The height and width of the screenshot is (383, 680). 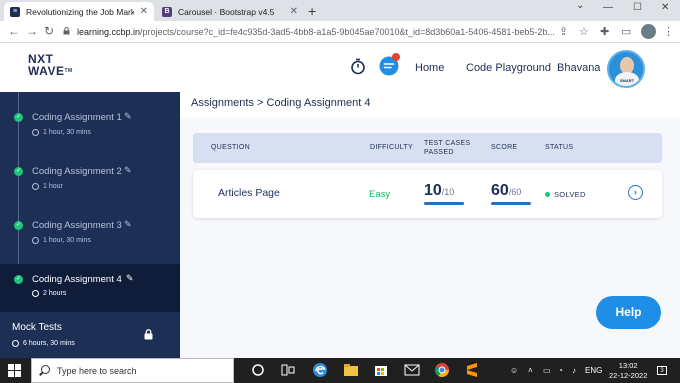 I want to click on share-icon: ⇪, so click(x=563, y=31).